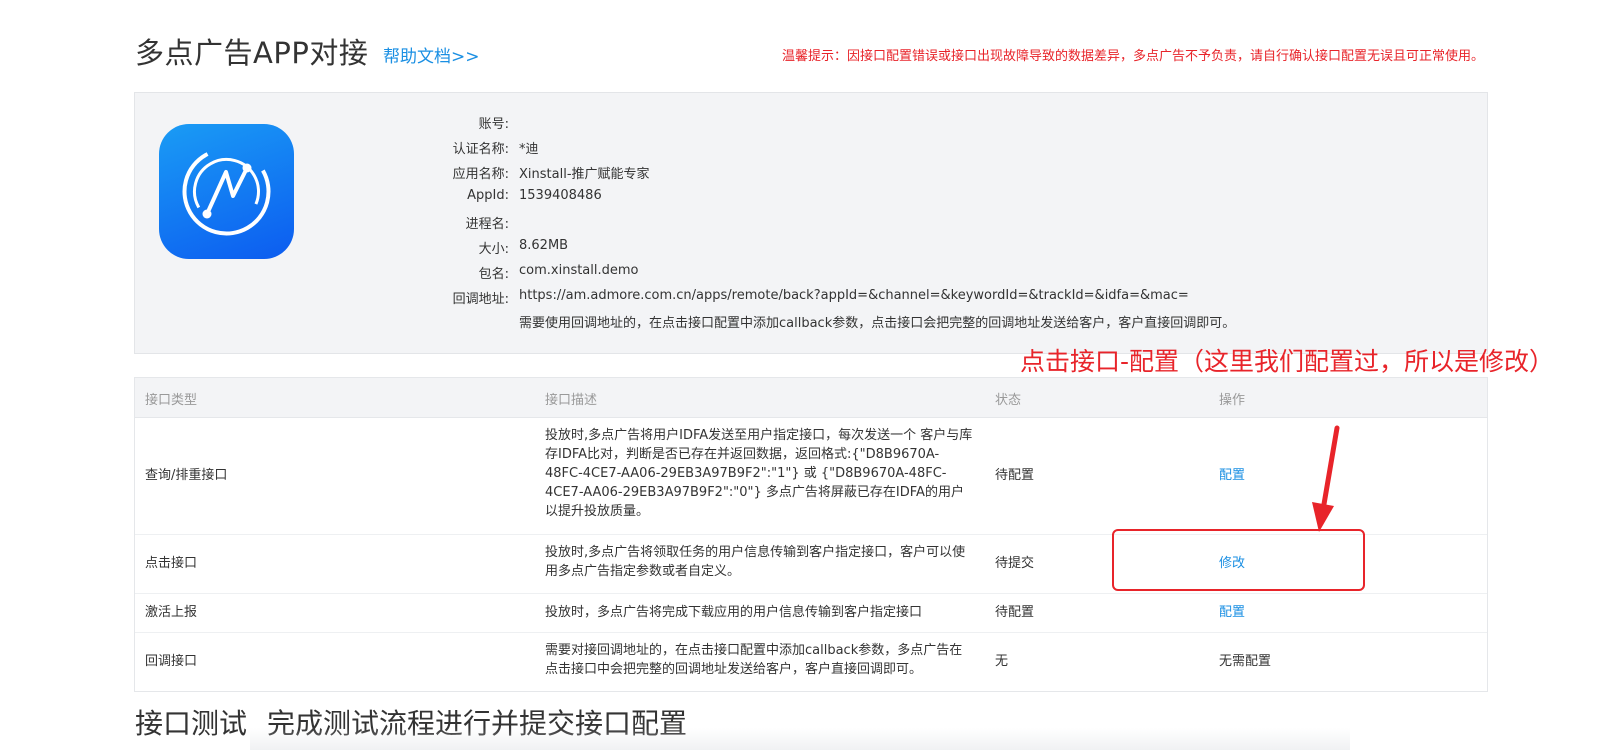  Describe the element at coordinates (1238, 560) in the screenshot. I see `annotation-highlight-box` at that location.